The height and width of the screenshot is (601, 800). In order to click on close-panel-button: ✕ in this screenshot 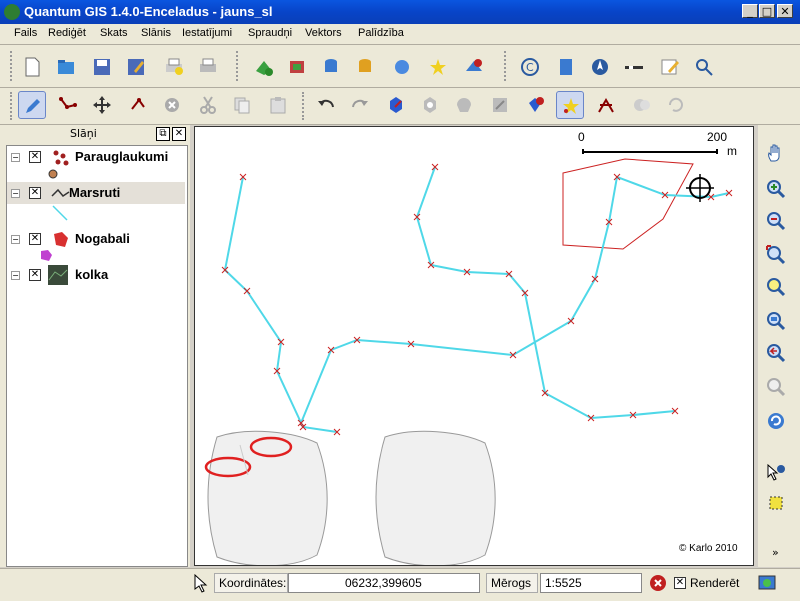, I will do `click(179, 134)`.